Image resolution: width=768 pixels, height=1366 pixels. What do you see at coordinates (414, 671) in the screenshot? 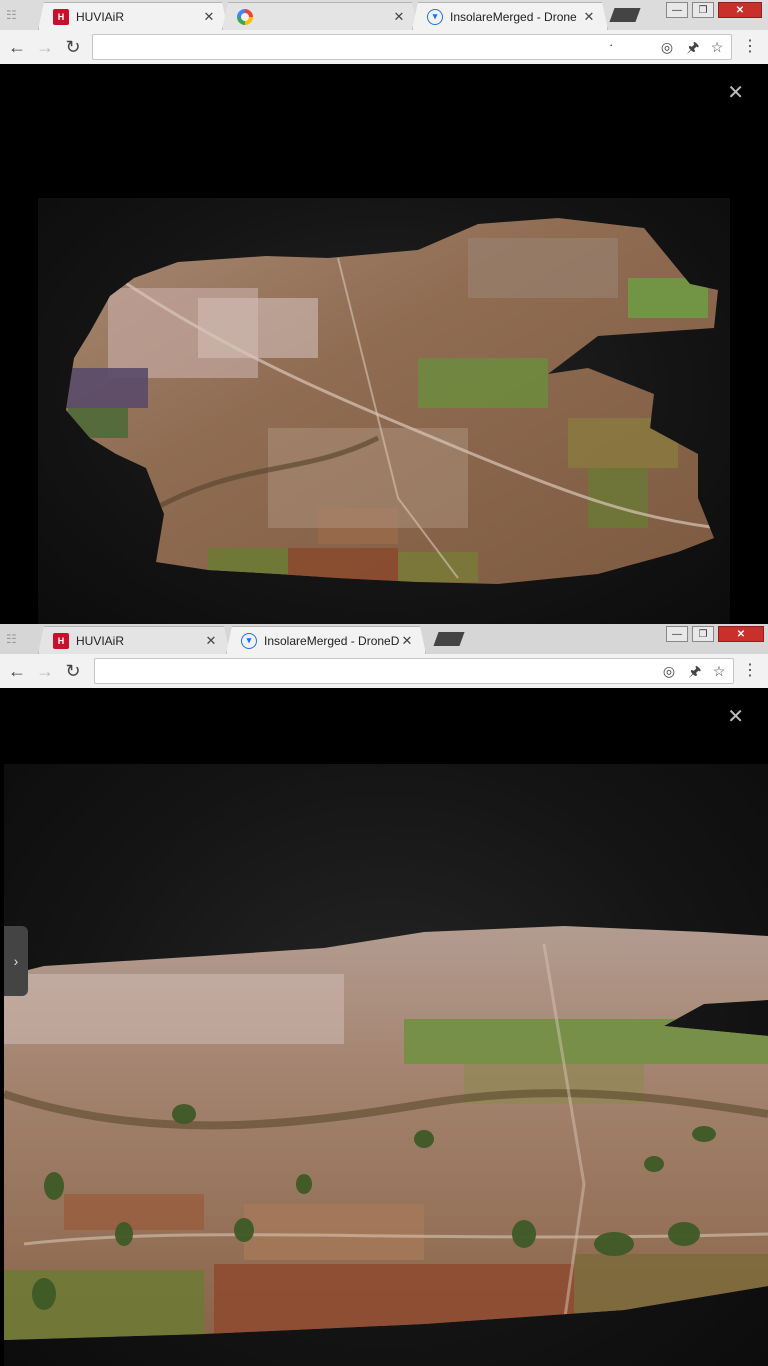
I see `address-bar: ◎ 🖈 ☆` at bounding box center [414, 671].